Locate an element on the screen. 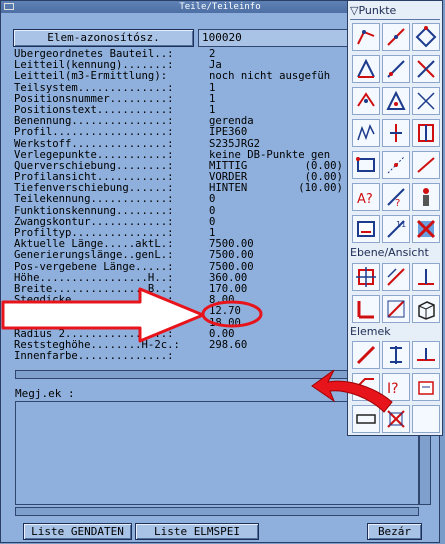 Image resolution: width=445 pixels, height=544 pixels. window-title: Teile/Teileinfo is located at coordinates (220, 7).